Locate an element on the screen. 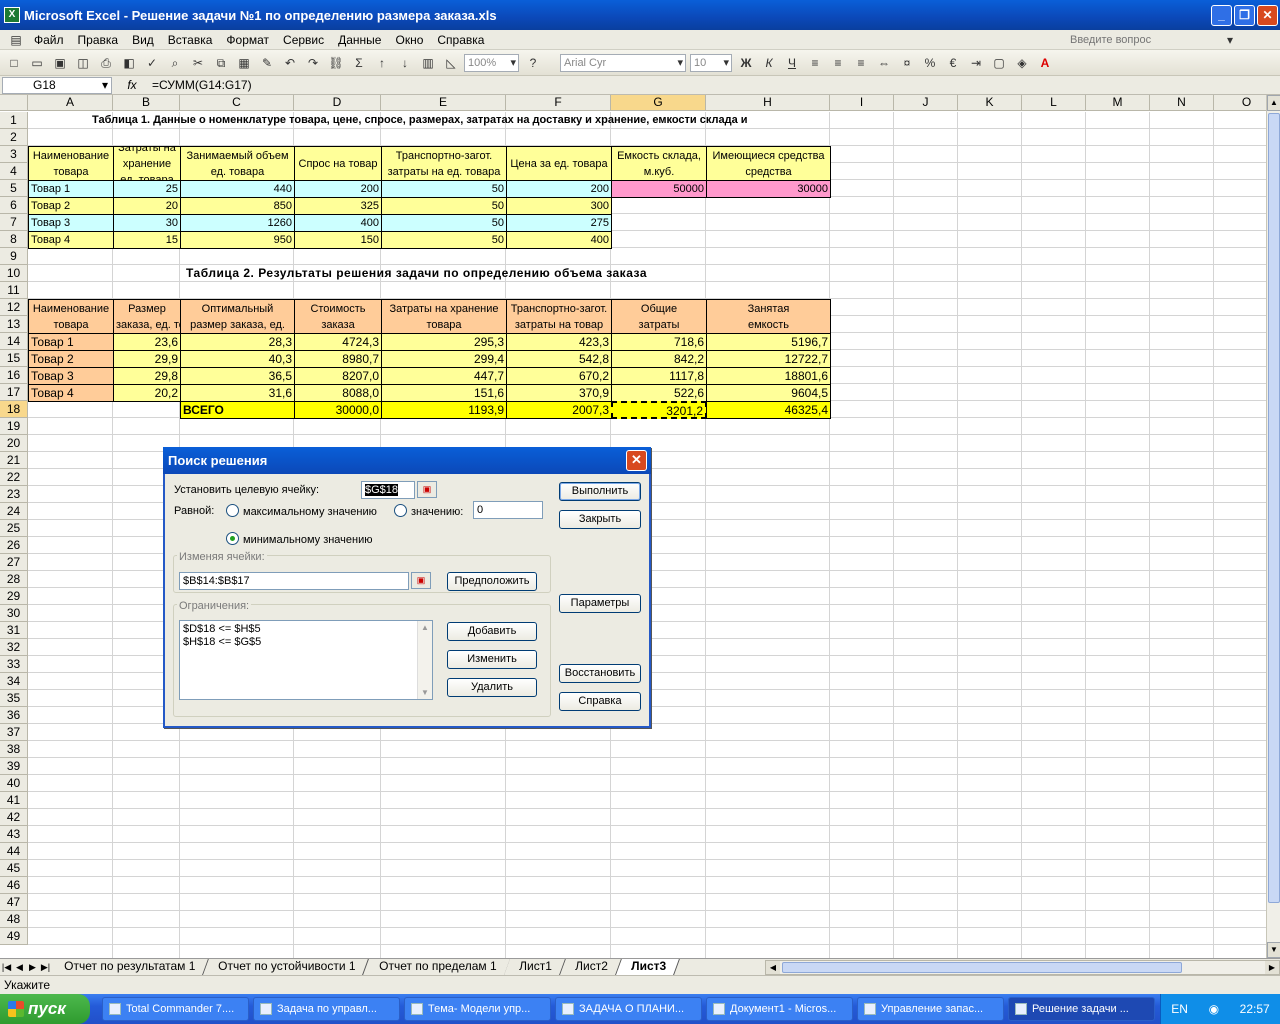  sheet-tab: Отчет по пределам 1 is located at coordinates (437, 967).